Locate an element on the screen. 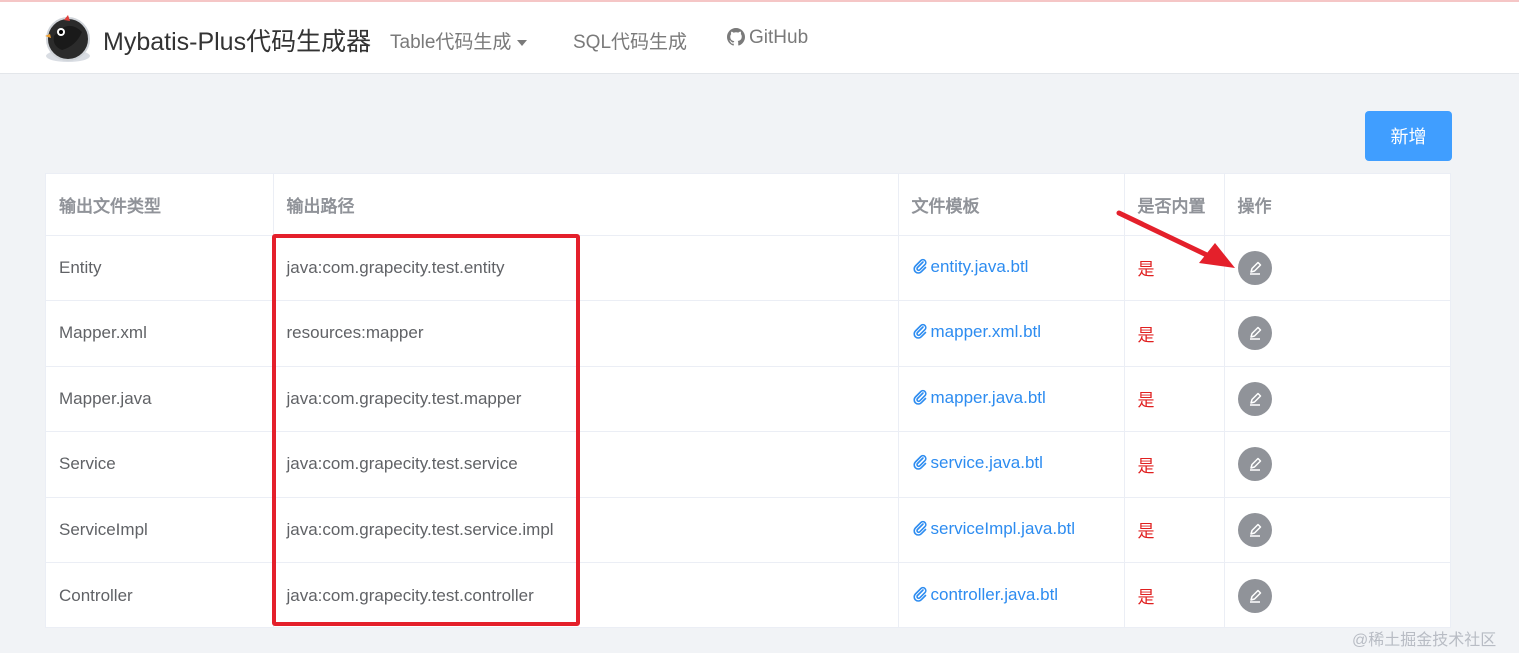 The image size is (1519, 653). column-header-actions: 操作 is located at coordinates (1337, 205).